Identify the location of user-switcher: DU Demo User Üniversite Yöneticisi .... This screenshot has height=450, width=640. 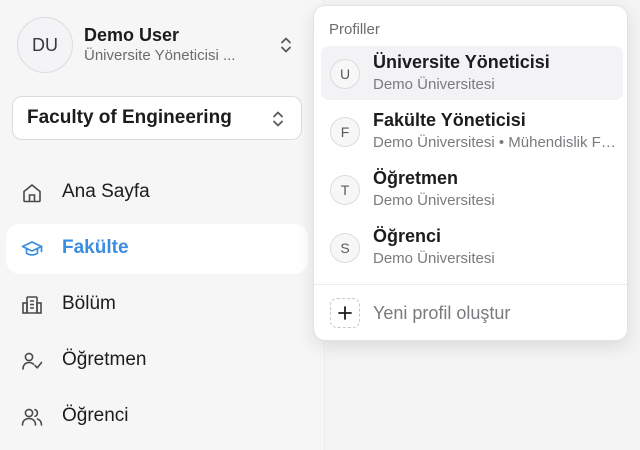
(160, 45).